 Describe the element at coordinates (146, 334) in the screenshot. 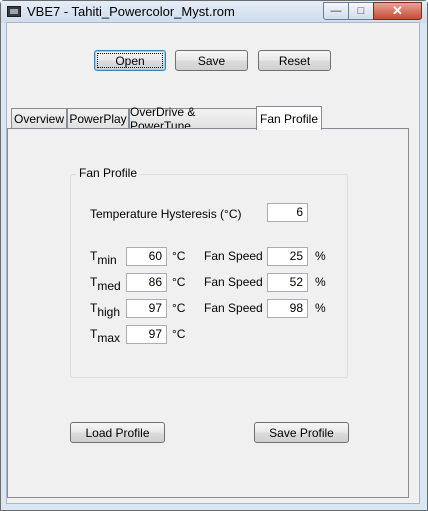

I see `t-max-temp-input: 97` at that location.